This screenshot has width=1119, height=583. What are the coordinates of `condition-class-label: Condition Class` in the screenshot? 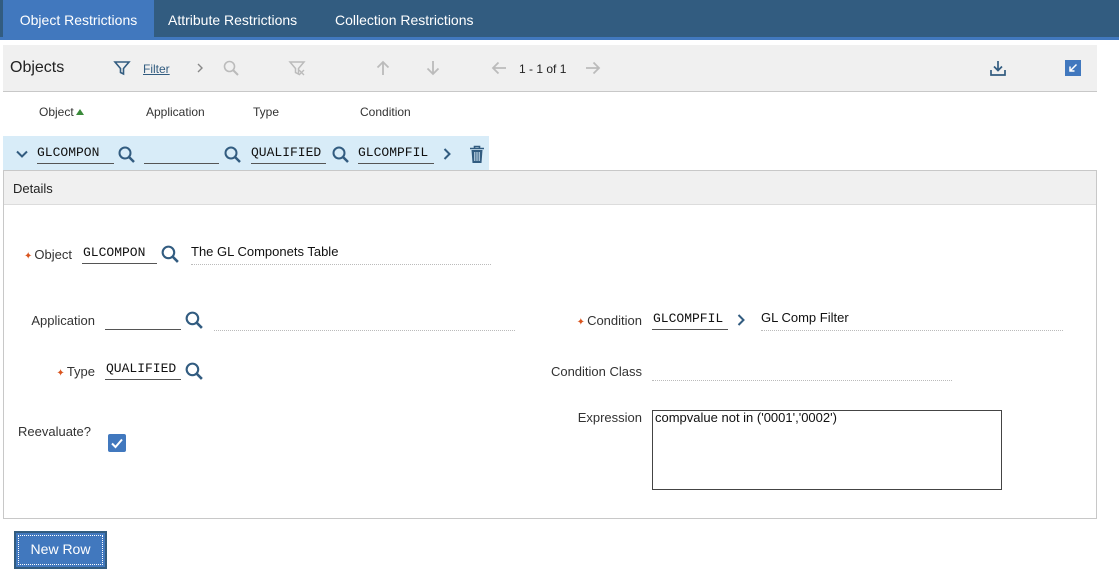 It's located at (596, 371).